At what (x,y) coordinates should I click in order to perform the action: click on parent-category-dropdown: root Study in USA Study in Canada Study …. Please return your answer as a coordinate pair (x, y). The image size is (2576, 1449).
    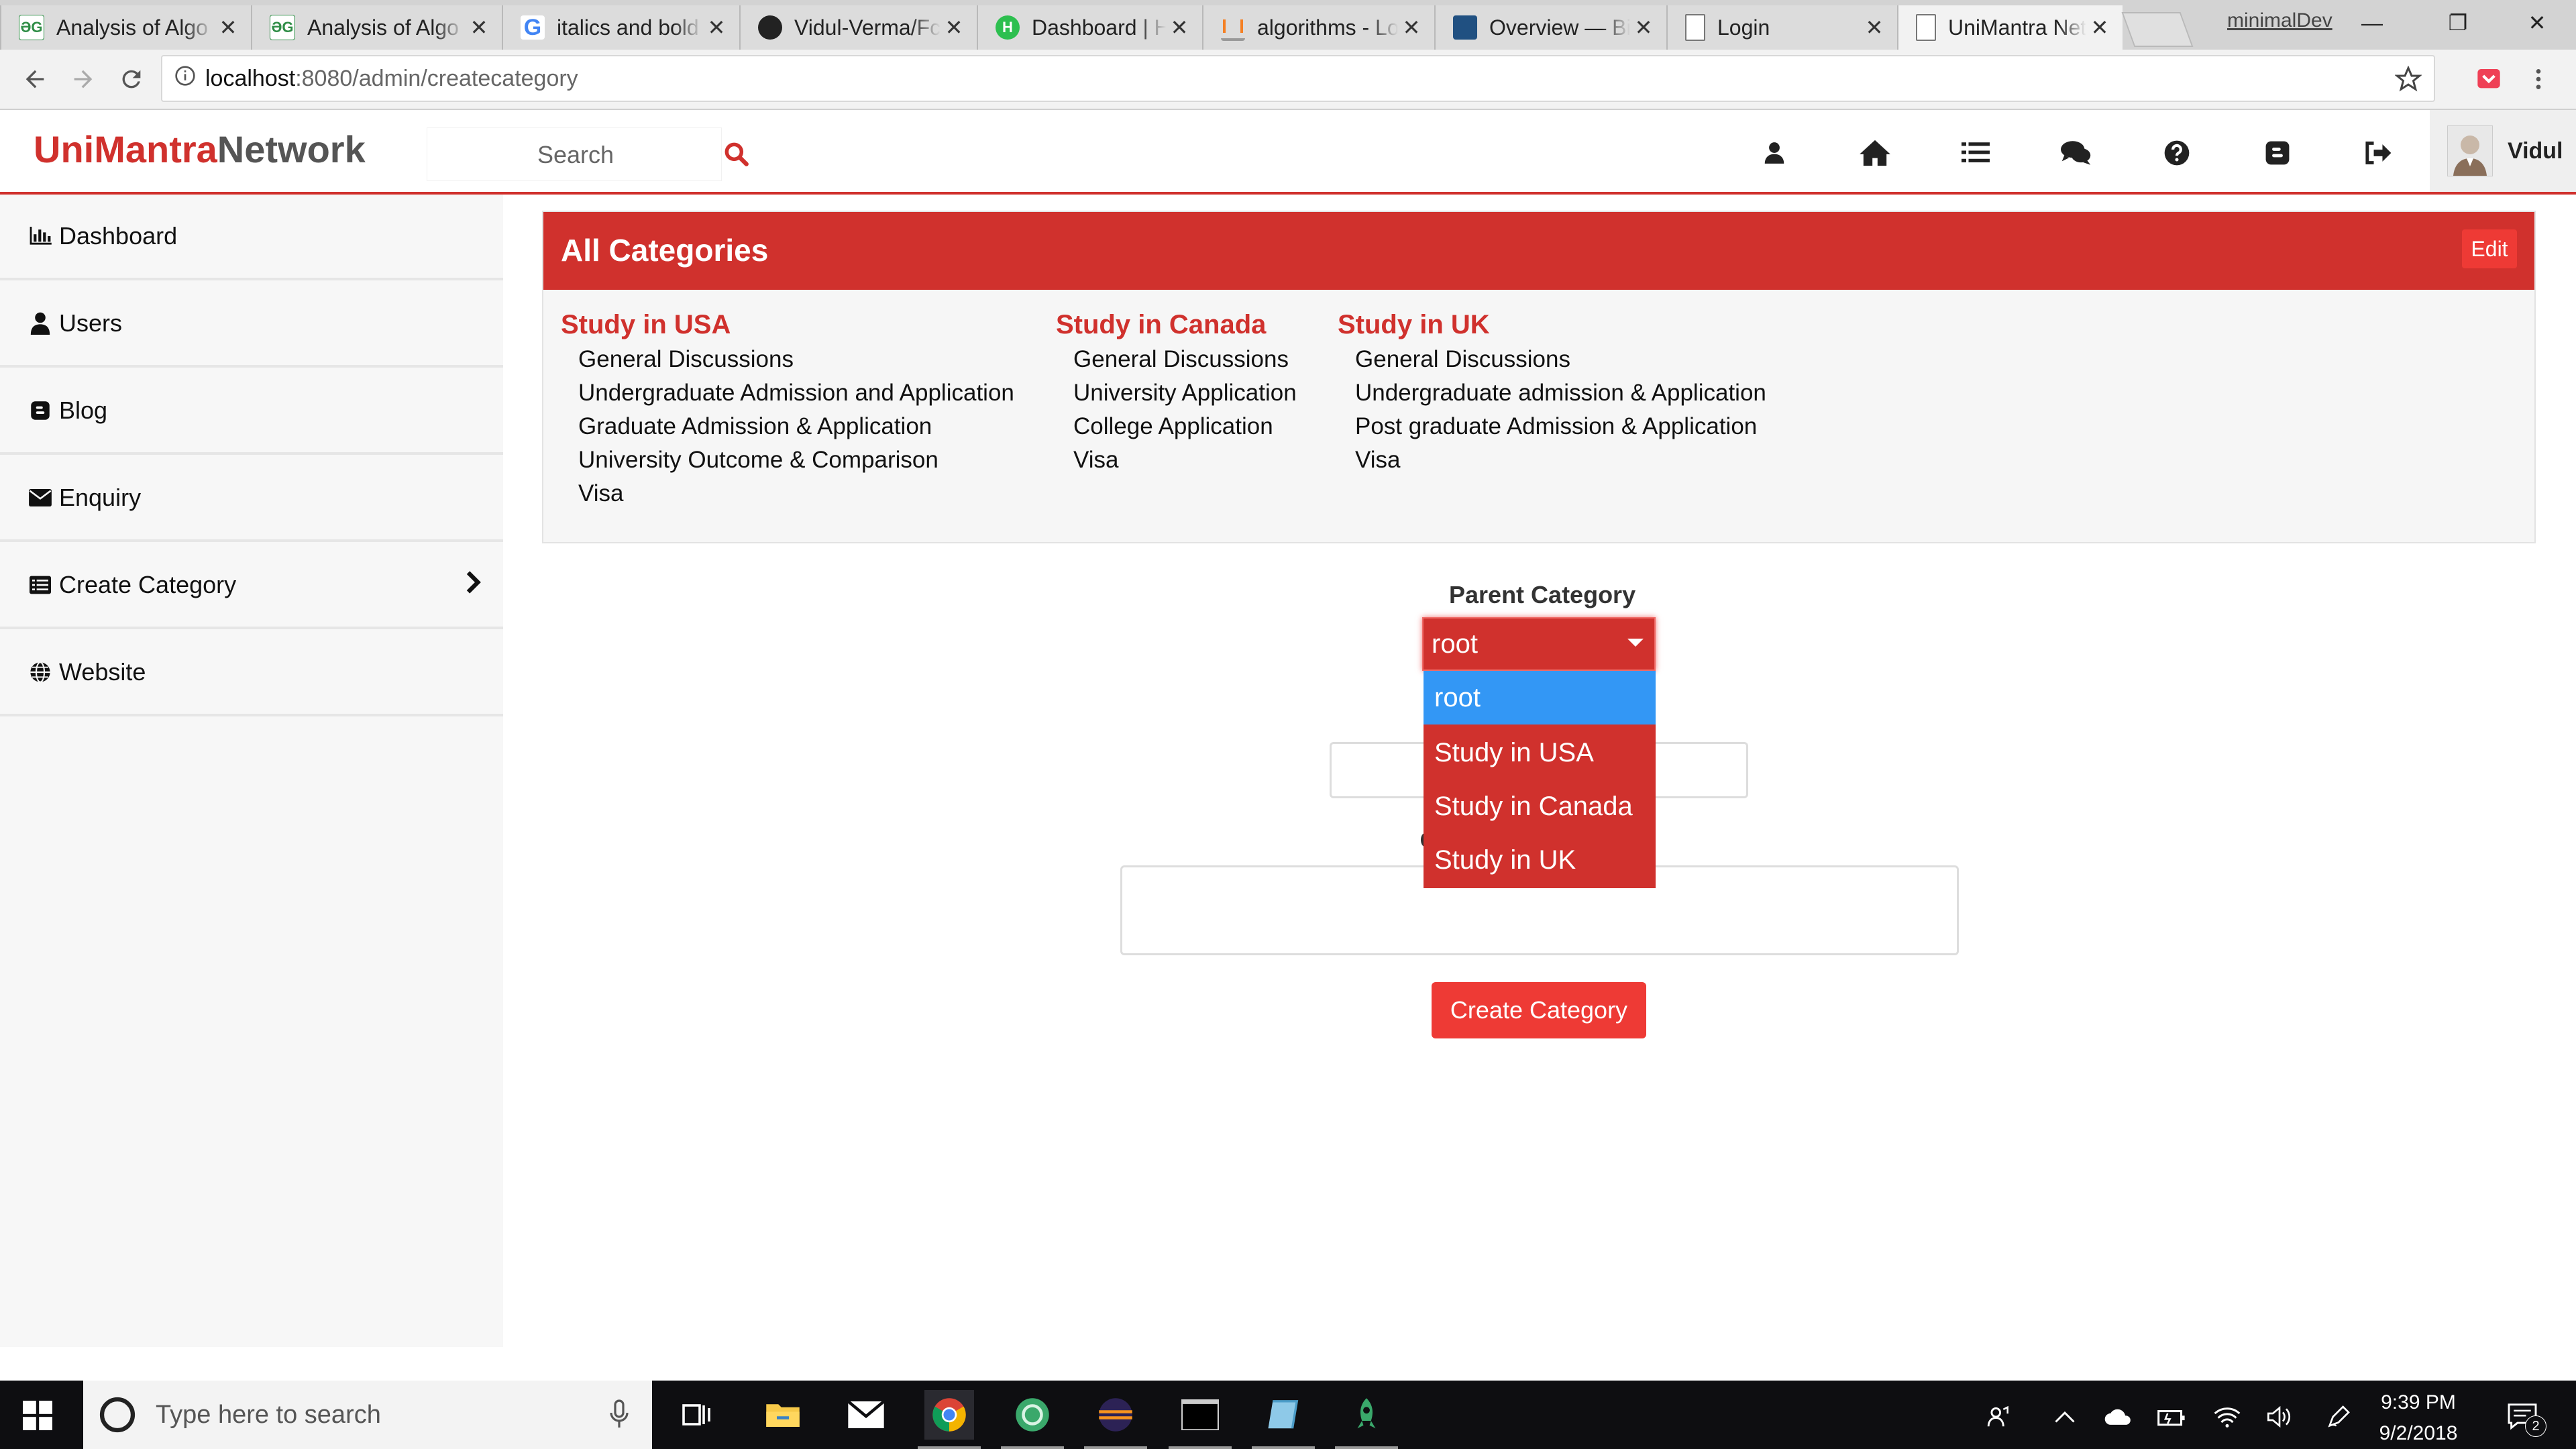
    Looking at the image, I should click on (1540, 779).